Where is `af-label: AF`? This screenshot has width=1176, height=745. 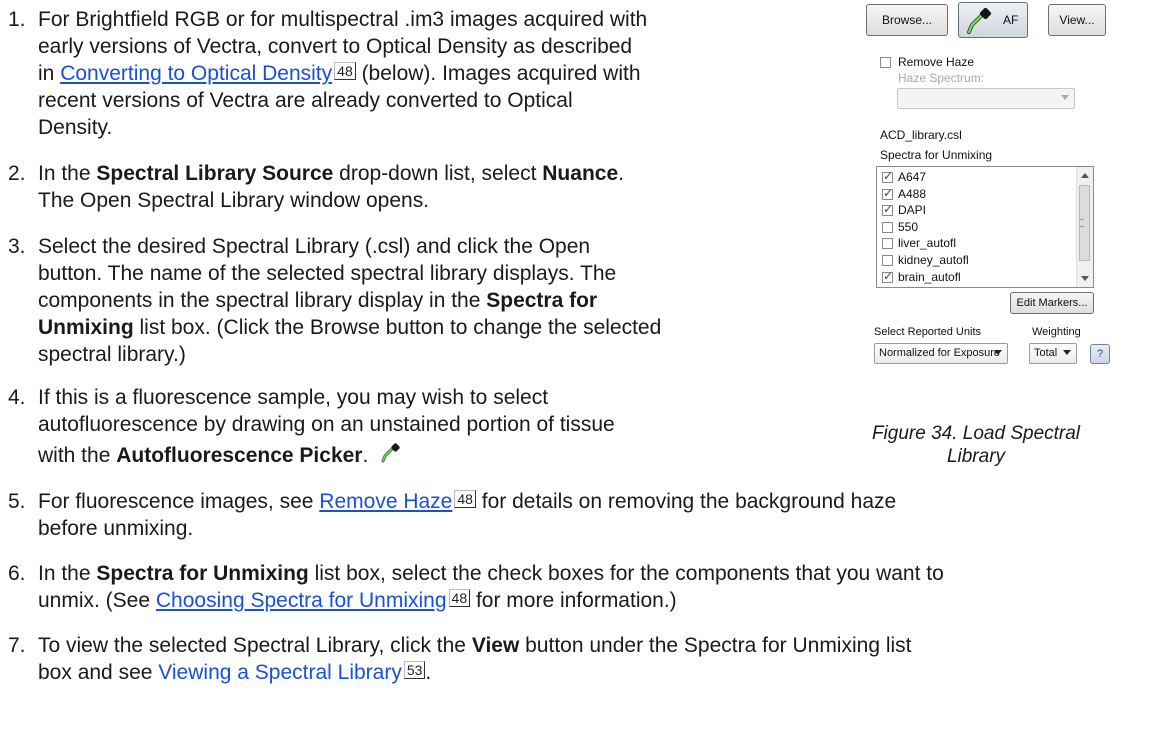
af-label: AF is located at coordinates (1011, 20).